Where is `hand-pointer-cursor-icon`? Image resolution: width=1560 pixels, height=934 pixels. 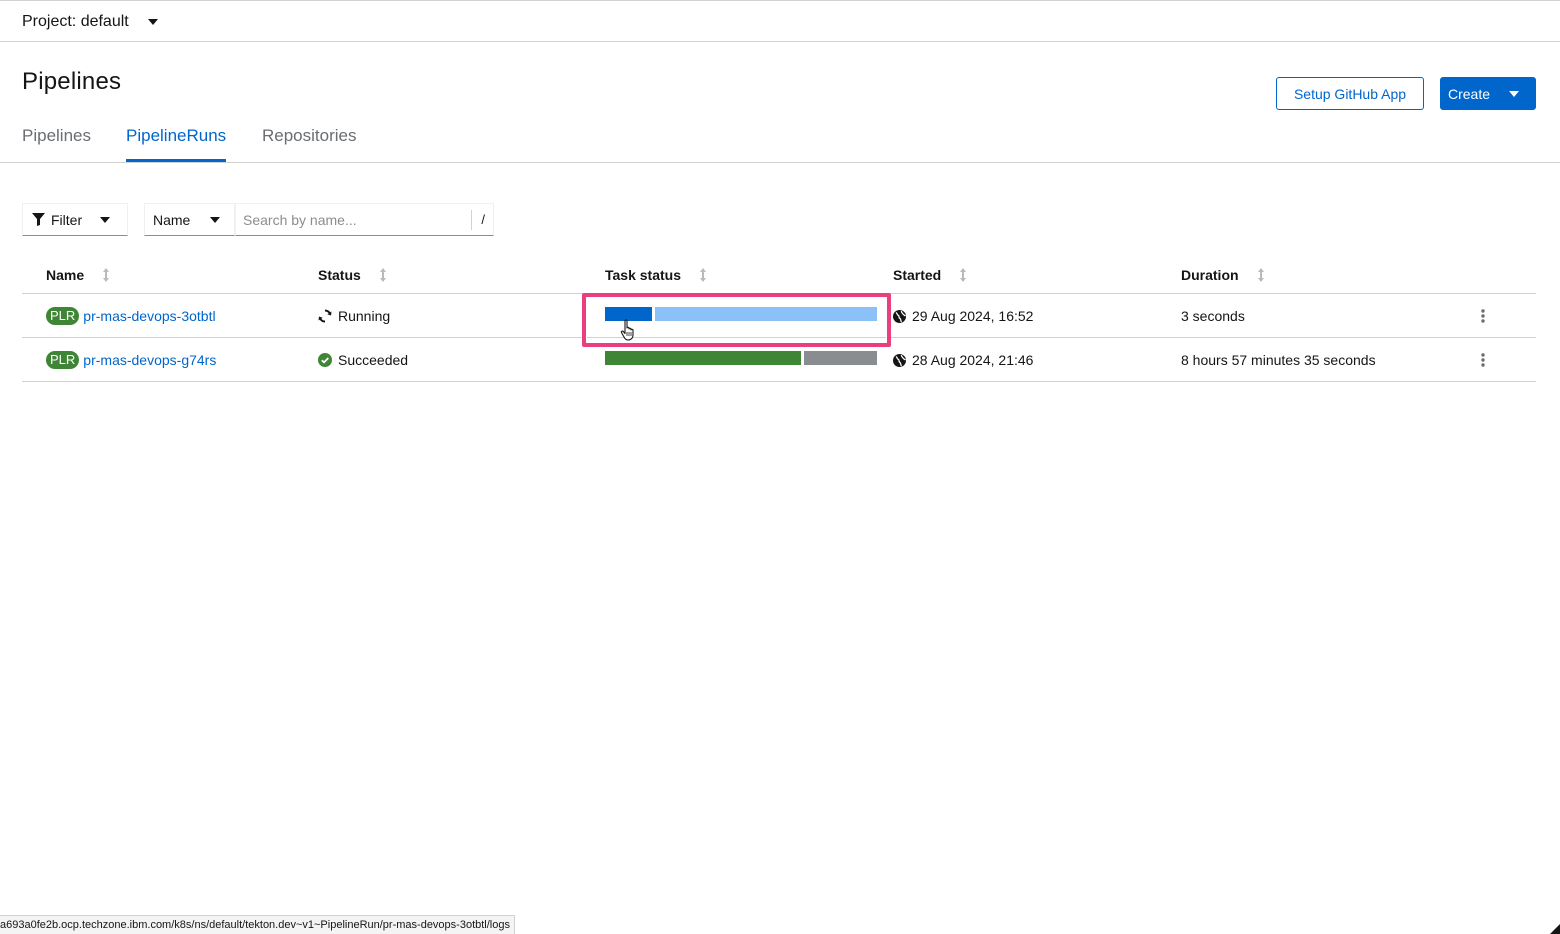 hand-pointer-cursor-icon is located at coordinates (627, 330).